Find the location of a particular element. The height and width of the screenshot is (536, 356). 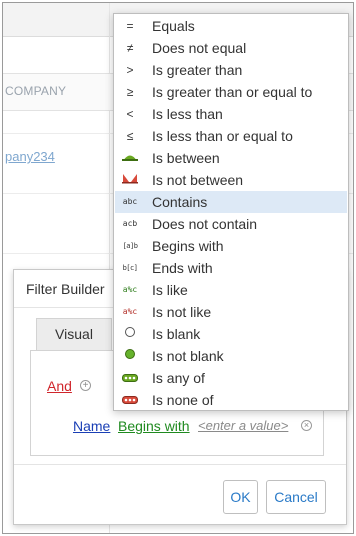

operator-item-label: Is blank is located at coordinates (176, 334).